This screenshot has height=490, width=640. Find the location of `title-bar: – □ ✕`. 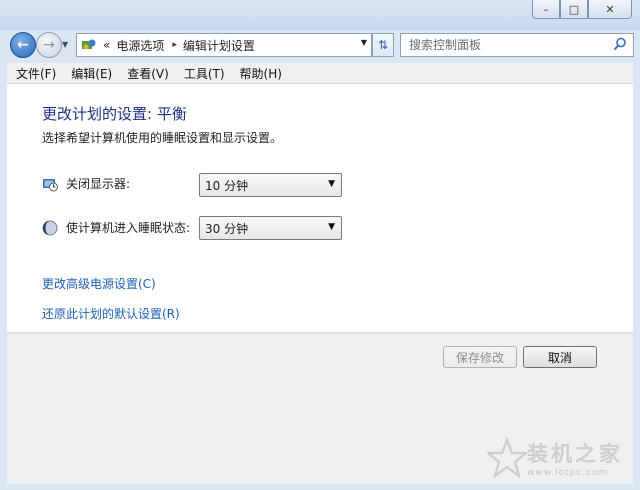

title-bar: – □ ✕ is located at coordinates (320, 15).